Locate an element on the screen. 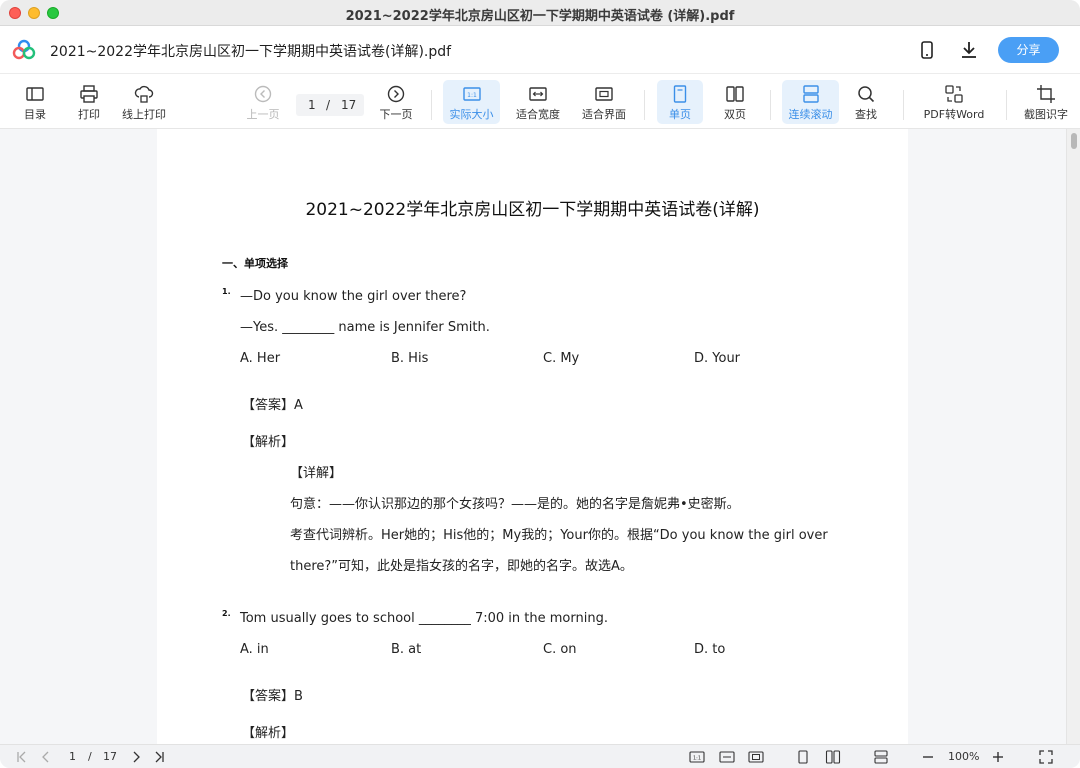 This screenshot has height=768, width=1080. app-header: 2021~2022学年北京房山区初一下学期期中英语试卷(详解).pdf 分享 is located at coordinates (540, 50).